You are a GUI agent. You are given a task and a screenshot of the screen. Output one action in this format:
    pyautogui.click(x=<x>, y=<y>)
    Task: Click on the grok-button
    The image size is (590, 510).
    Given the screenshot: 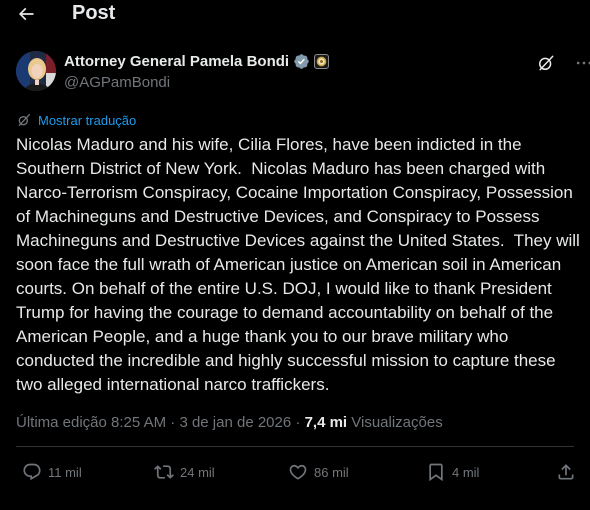 What is the action you would take?
    pyautogui.click(x=546, y=63)
    